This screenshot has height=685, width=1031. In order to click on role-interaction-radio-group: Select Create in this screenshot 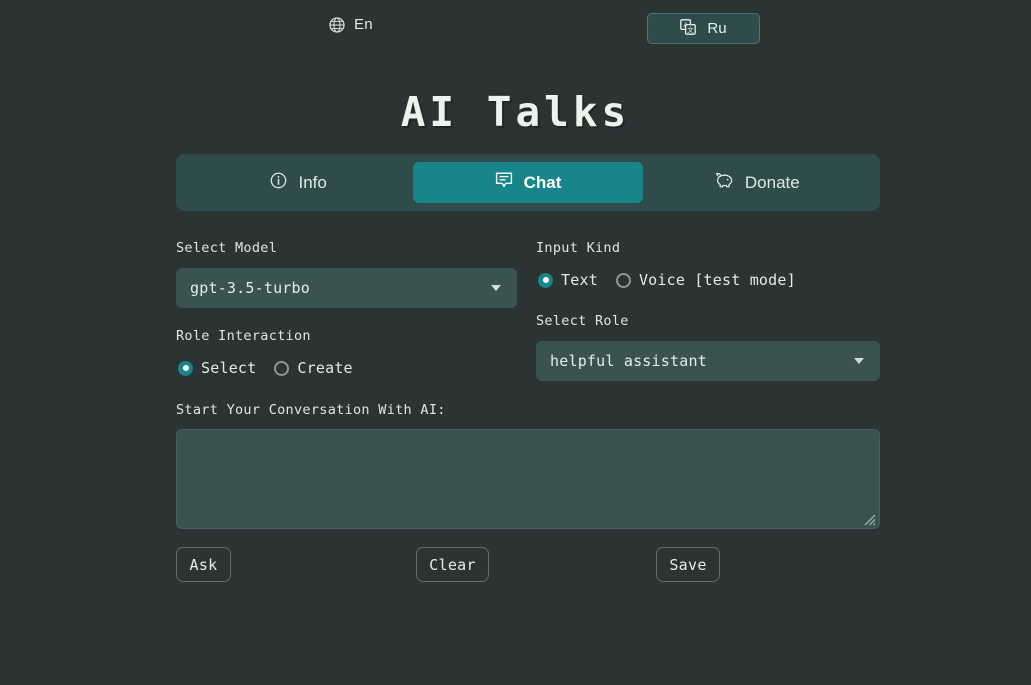, I will do `click(265, 368)`.